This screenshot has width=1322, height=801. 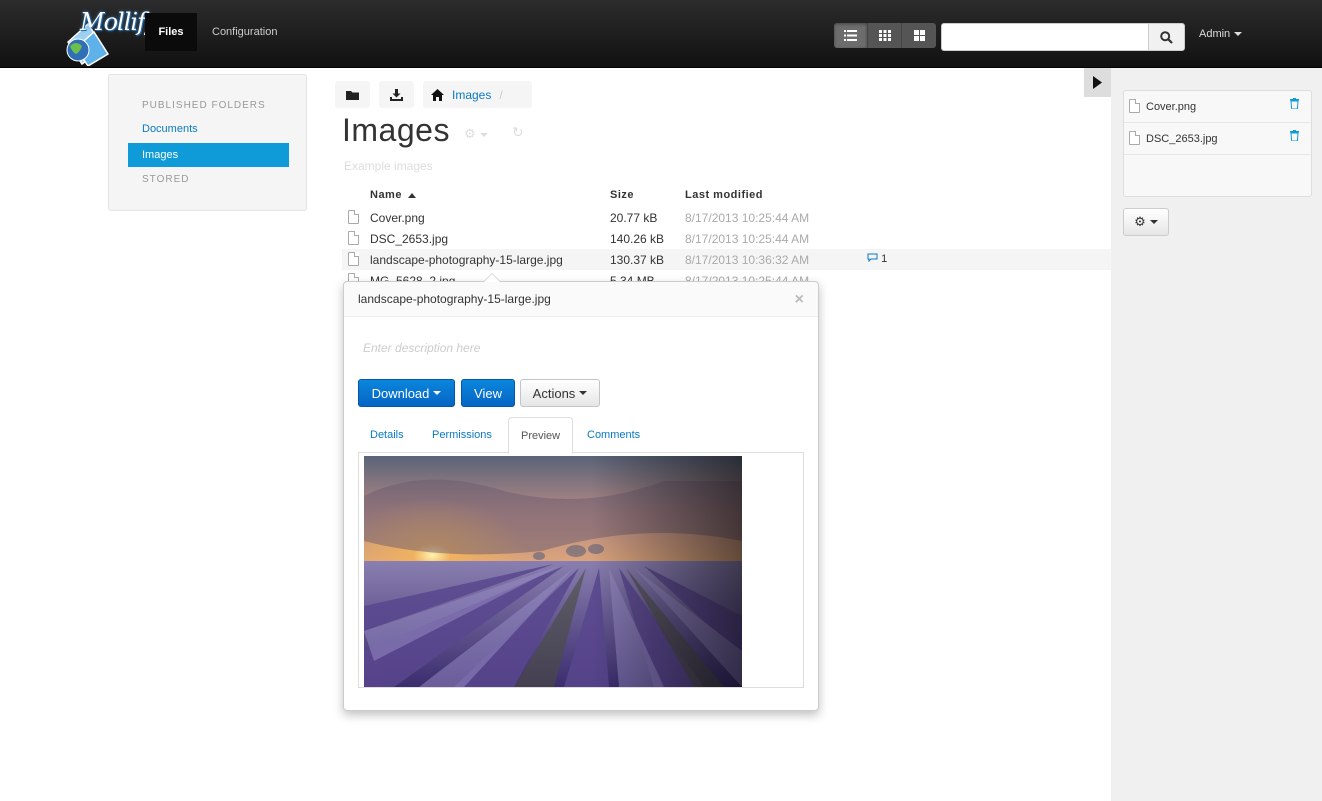 I want to click on folder-icon, so click(x=352, y=95).